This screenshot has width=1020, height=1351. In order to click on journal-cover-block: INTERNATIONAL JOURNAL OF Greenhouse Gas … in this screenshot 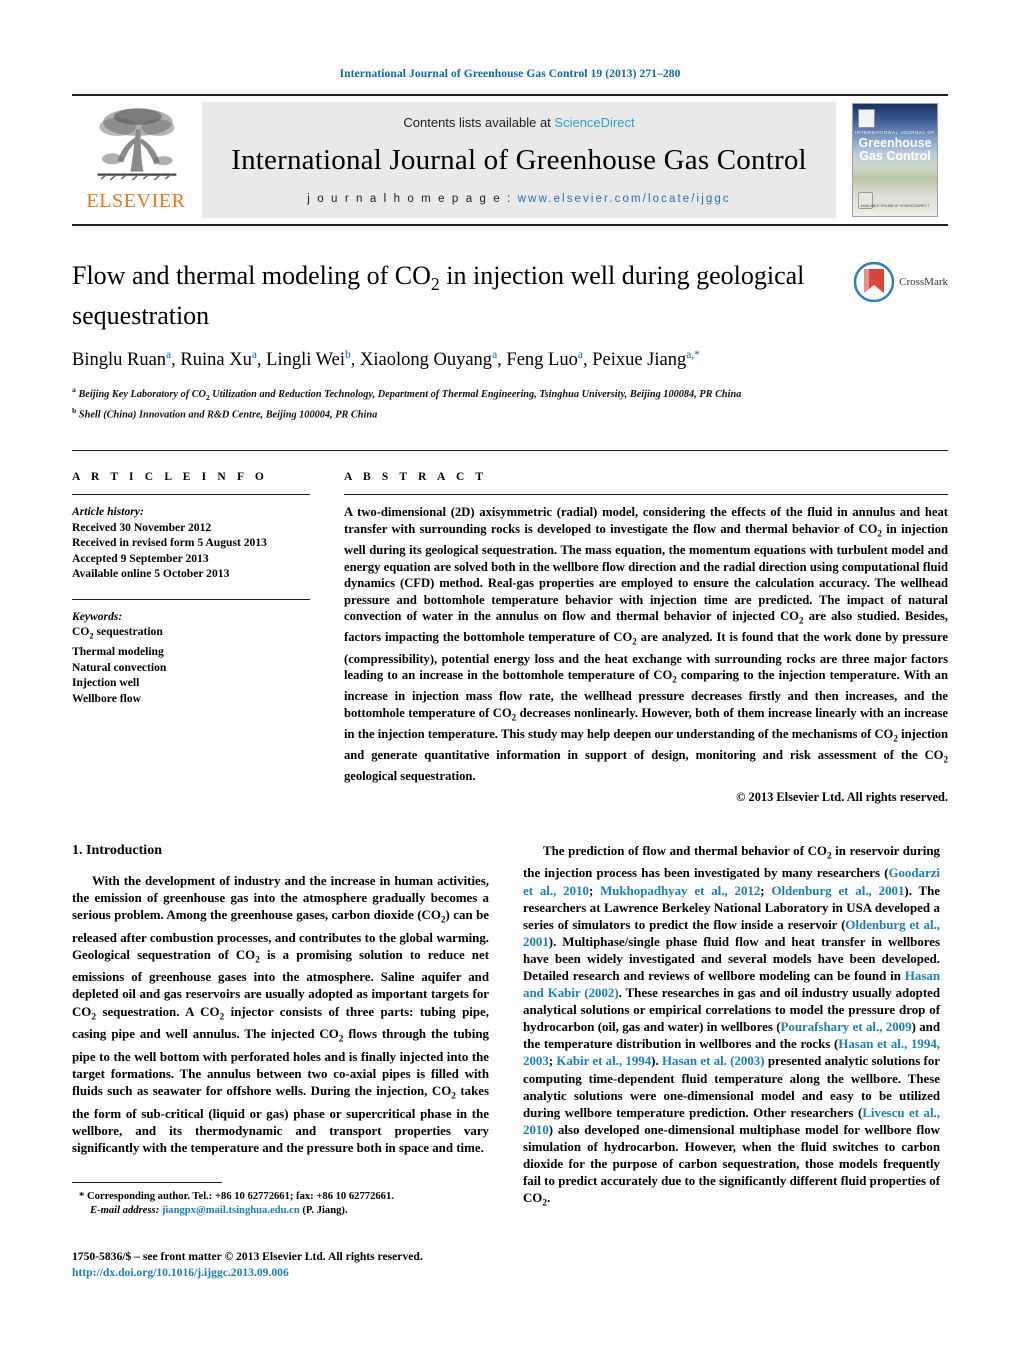, I will do `click(895, 160)`.